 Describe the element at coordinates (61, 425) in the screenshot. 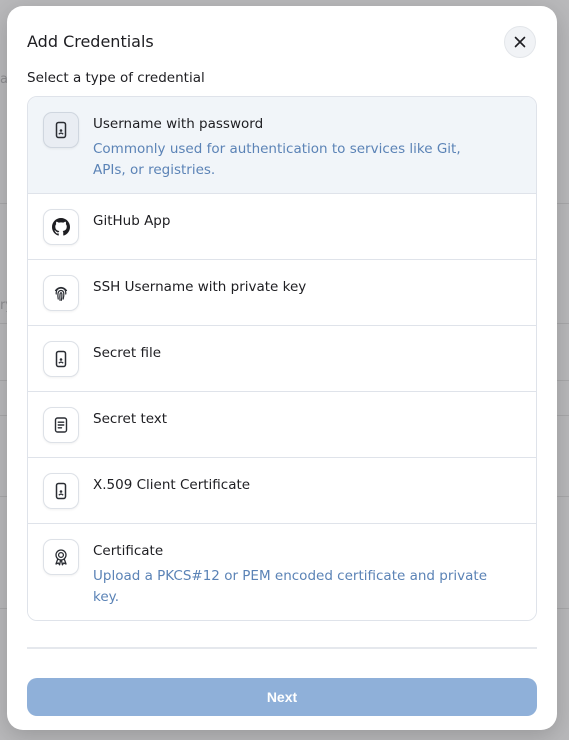

I see `document-icon` at that location.